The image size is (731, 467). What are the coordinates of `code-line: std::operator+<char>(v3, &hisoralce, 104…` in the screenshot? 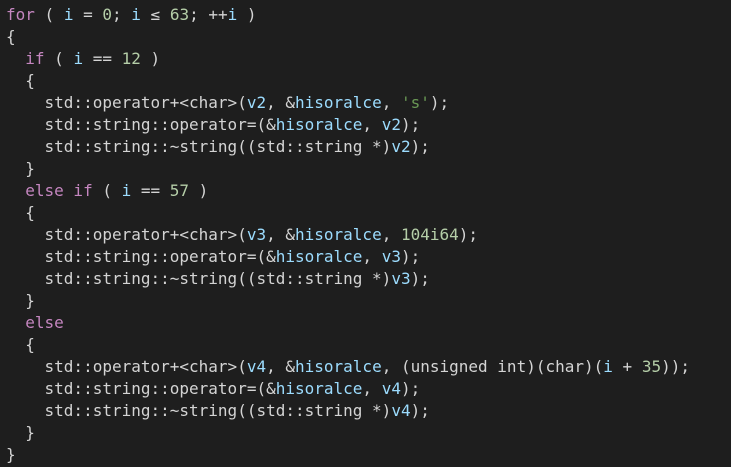 It's located at (368, 235).